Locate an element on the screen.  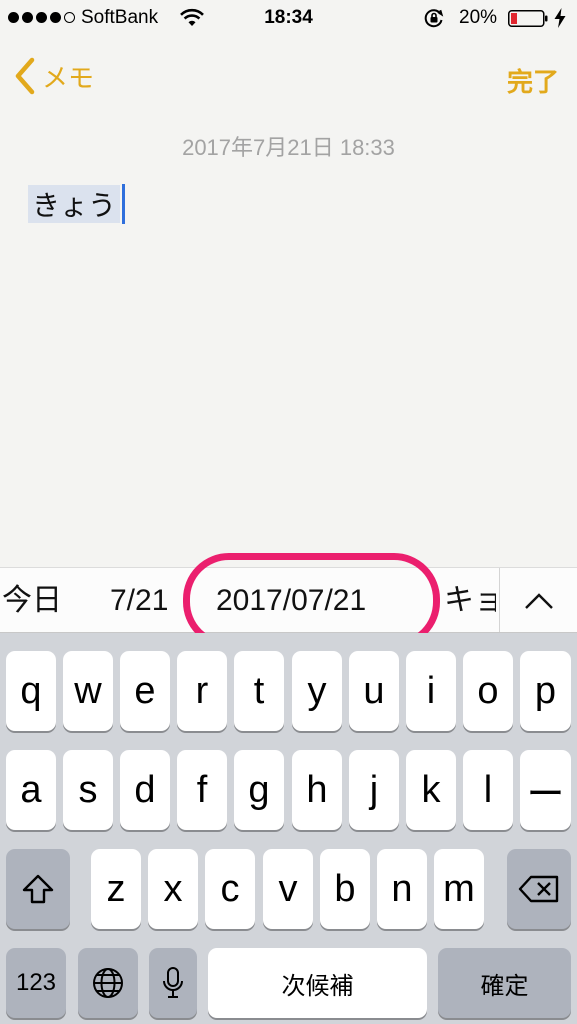
backspace-icon is located at coordinates (538, 889).